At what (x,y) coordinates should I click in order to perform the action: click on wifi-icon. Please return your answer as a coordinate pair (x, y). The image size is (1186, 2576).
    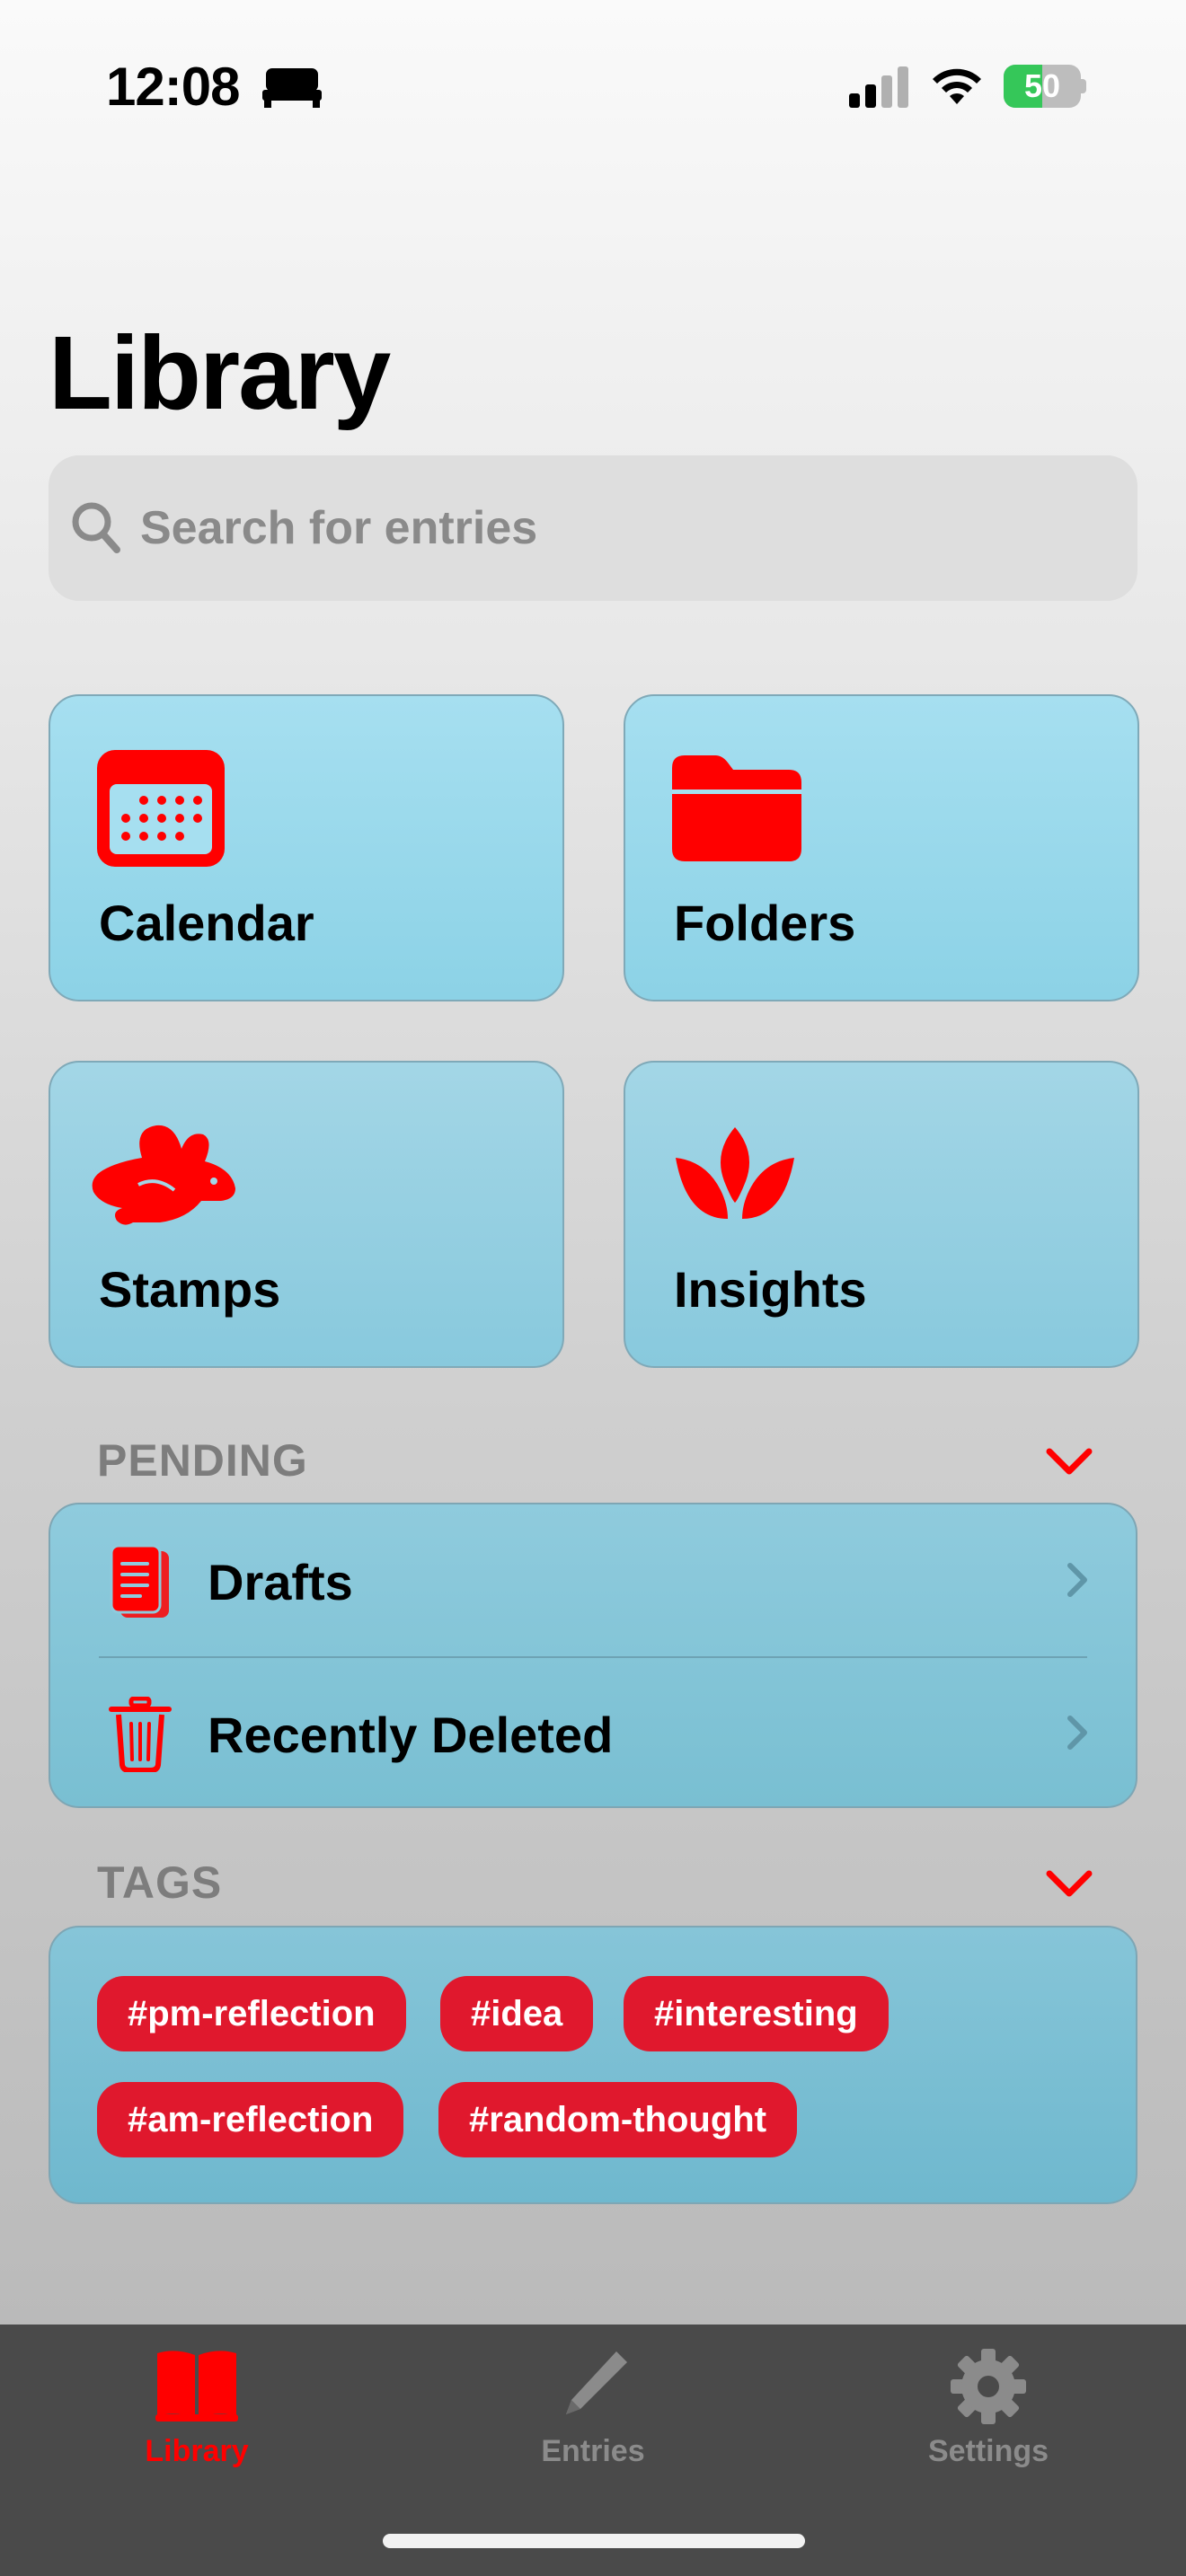
    Looking at the image, I should click on (957, 86).